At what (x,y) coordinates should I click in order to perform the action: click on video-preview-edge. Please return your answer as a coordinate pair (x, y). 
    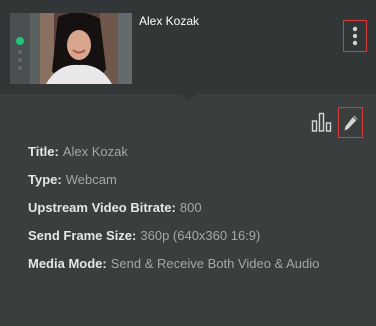
    Looking at the image, I should click on (125, 48).